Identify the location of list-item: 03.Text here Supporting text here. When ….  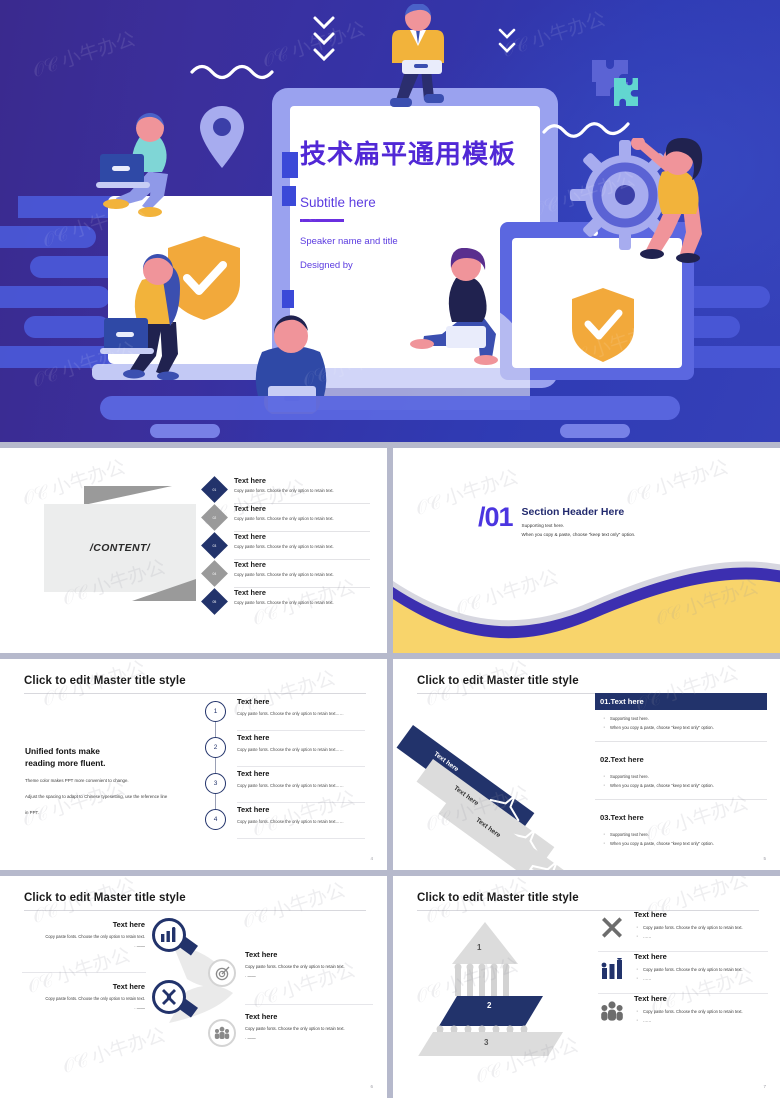
(681, 833).